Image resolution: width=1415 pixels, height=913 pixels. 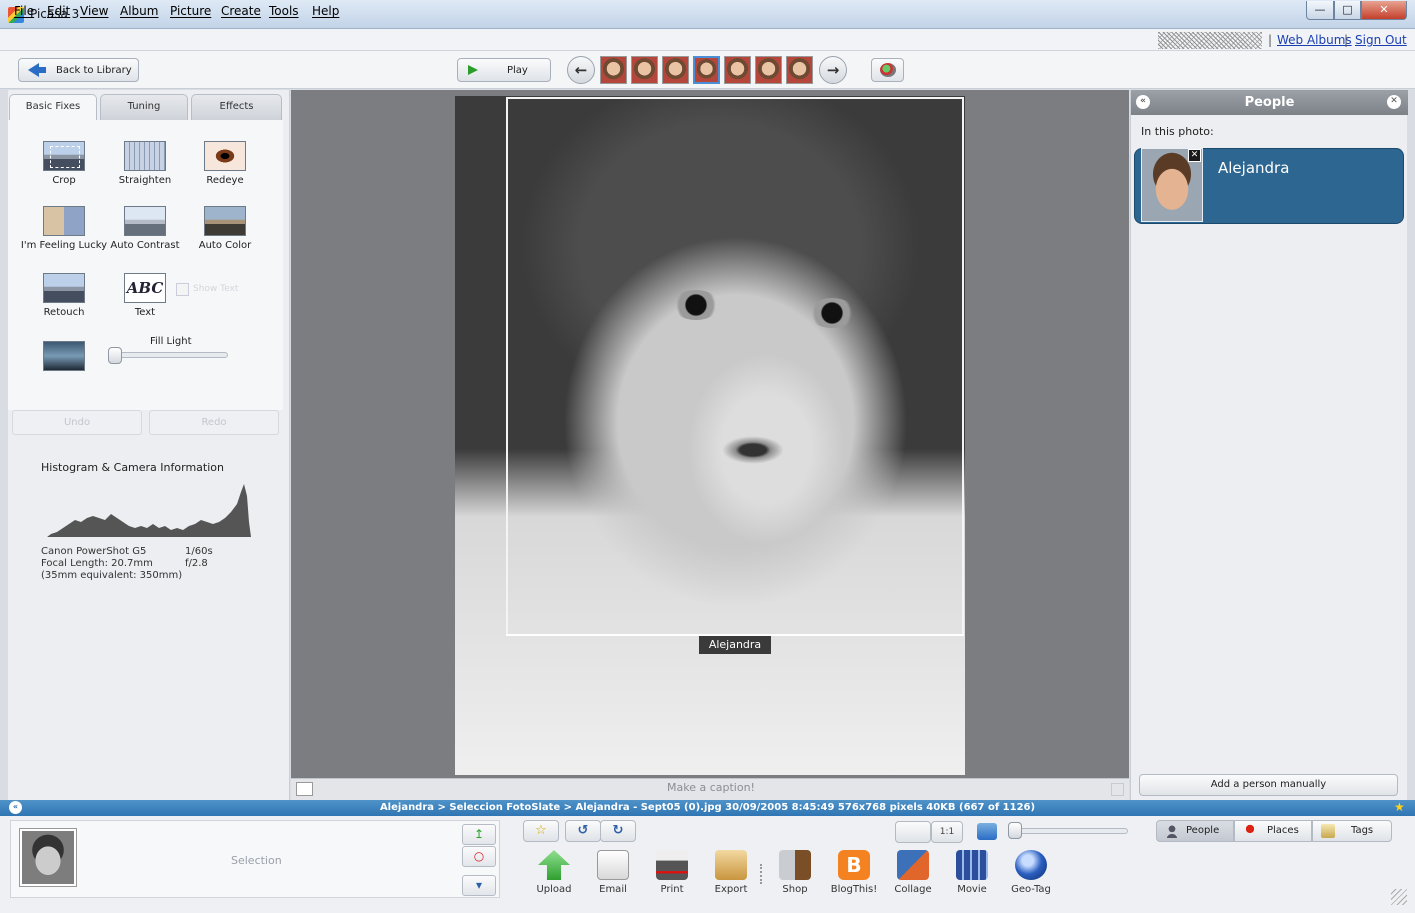 What do you see at coordinates (1362, 830) in the screenshot?
I see `tags-tab-label: Tags` at bounding box center [1362, 830].